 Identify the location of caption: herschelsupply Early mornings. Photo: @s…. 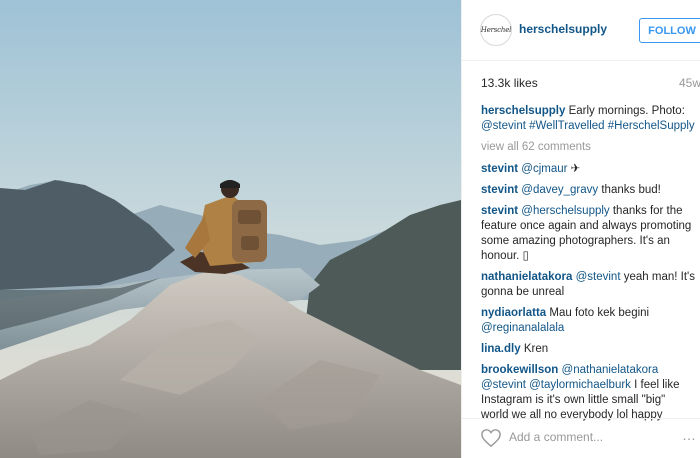
(588, 119).